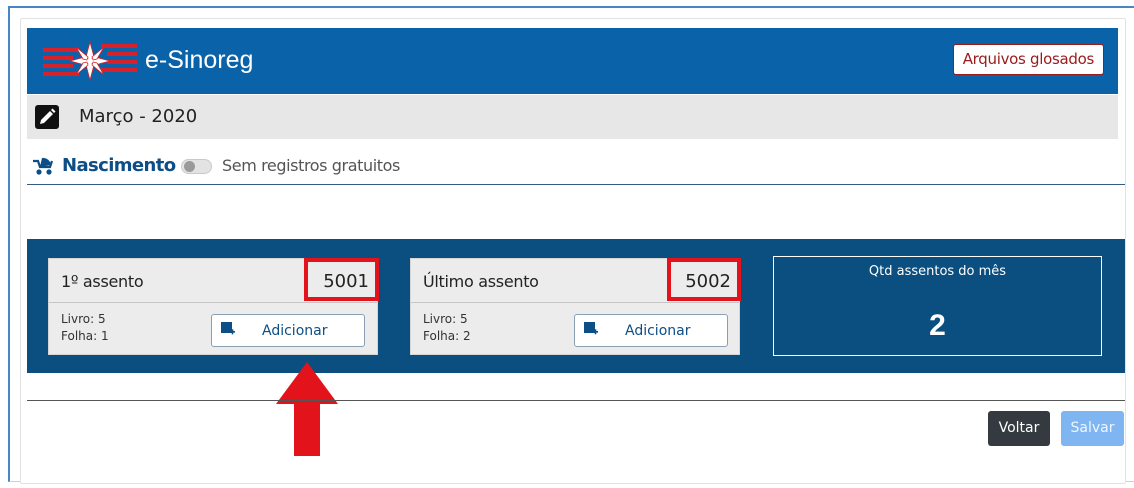 The height and width of the screenshot is (488, 1134). Describe the element at coordinates (447, 328) in the screenshot. I see `last-assent-meta: Livro: 5 Folha: 2` at that location.